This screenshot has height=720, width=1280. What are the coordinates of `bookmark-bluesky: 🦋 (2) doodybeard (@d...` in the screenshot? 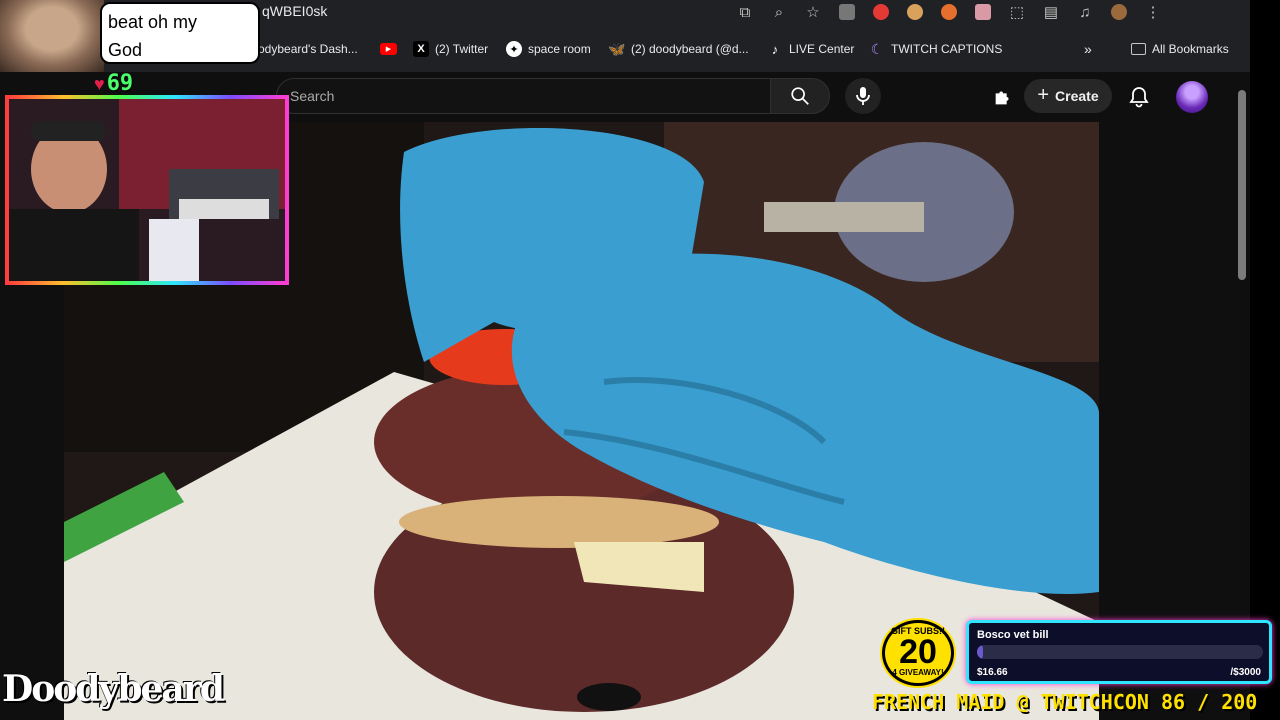 It's located at (678, 49).